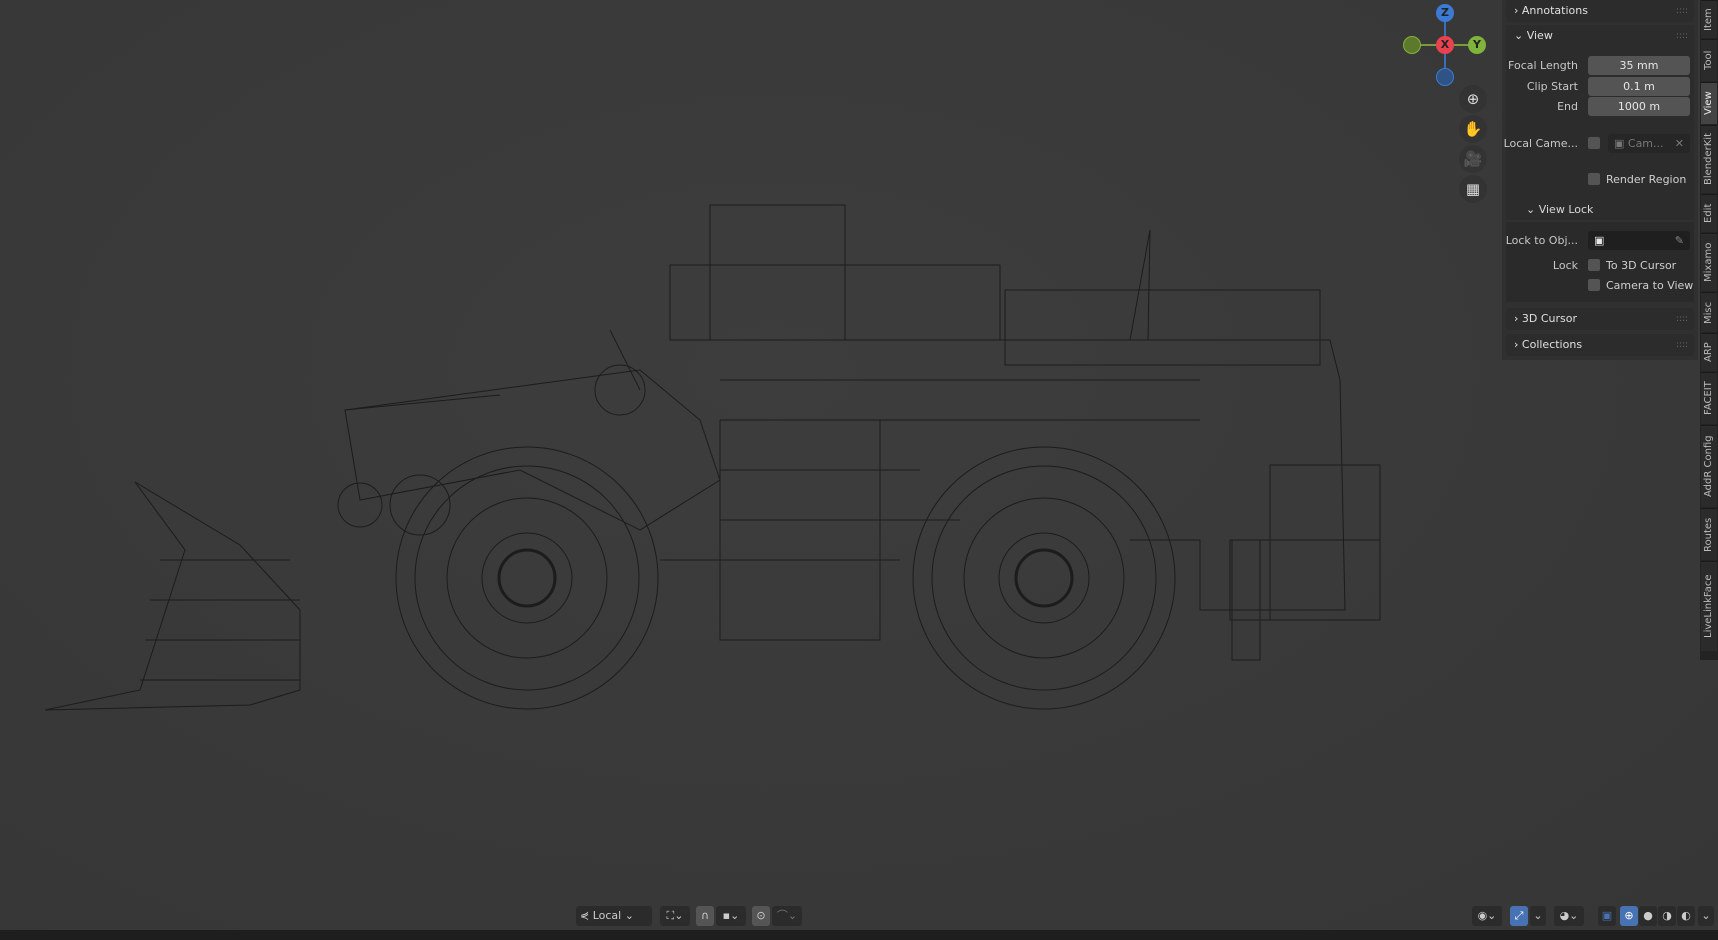 This screenshot has height=940, width=1718. Describe the element at coordinates (1641, 265) in the screenshot. I see `to-3d-cursor-label: To 3D Cursor` at that location.